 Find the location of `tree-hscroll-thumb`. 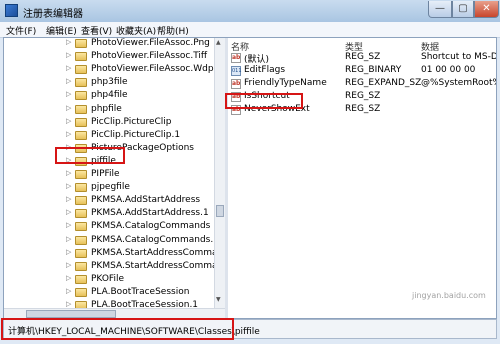

tree-hscroll-thumb is located at coordinates (71, 314).